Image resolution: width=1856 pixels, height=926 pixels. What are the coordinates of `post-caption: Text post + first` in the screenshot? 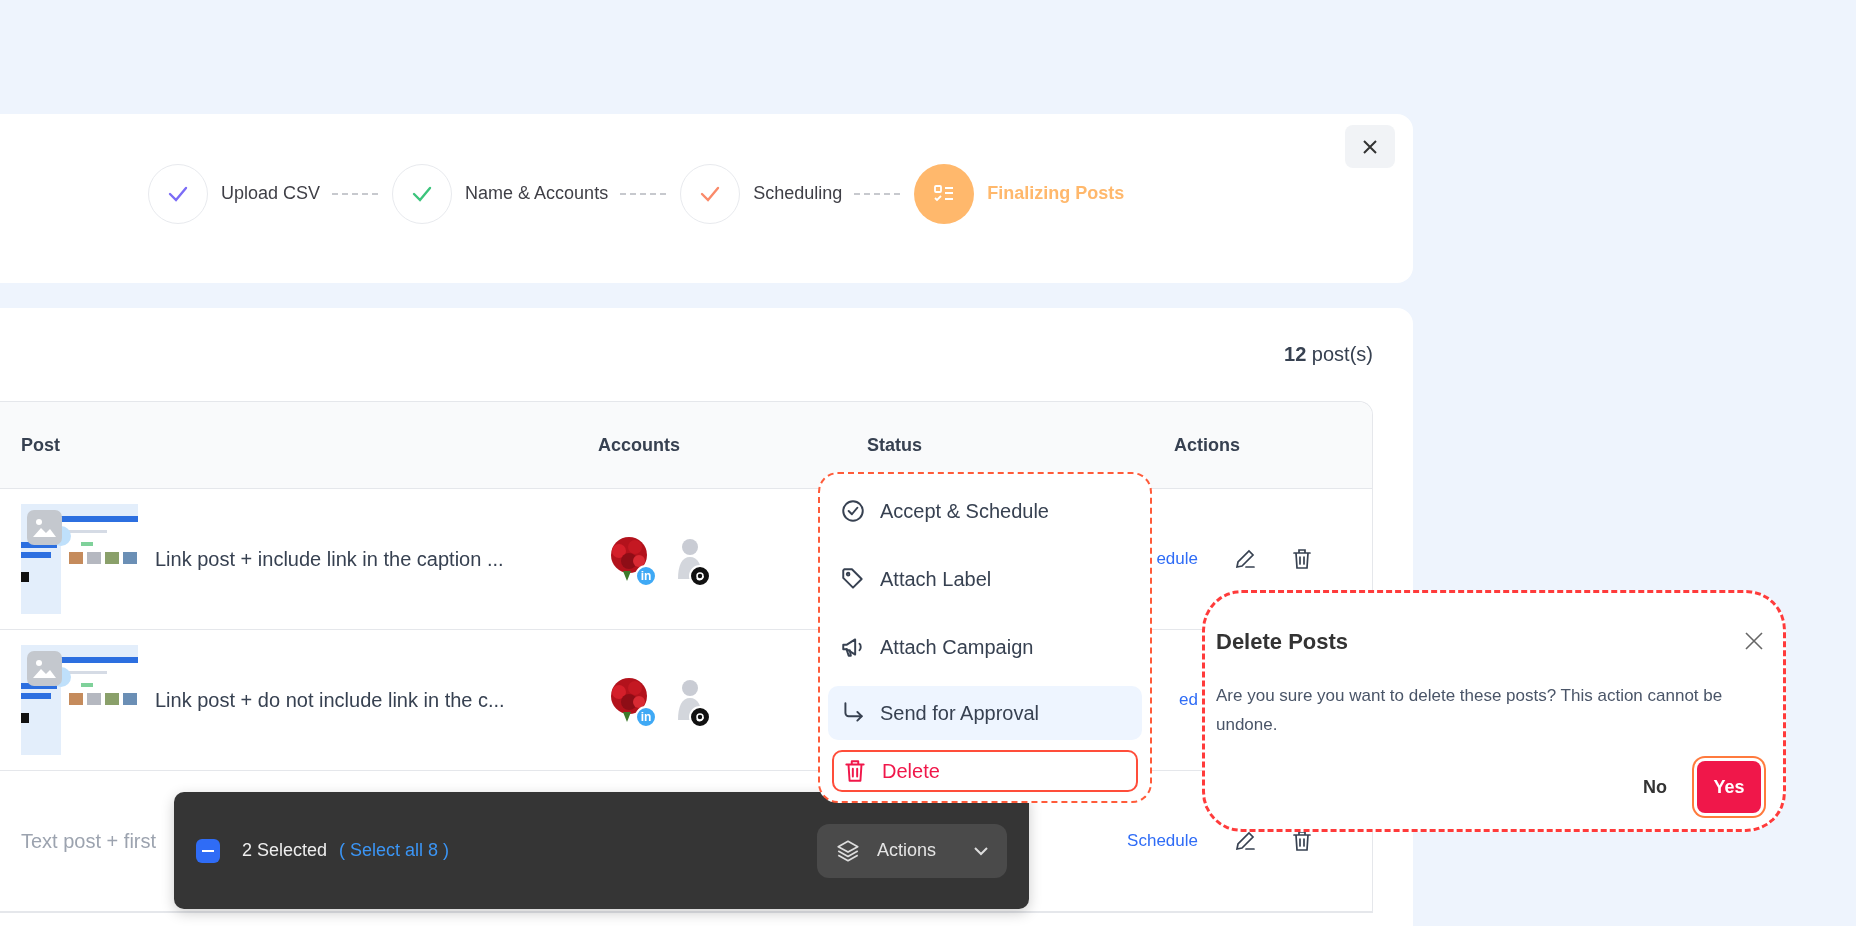 It's located at (89, 841).